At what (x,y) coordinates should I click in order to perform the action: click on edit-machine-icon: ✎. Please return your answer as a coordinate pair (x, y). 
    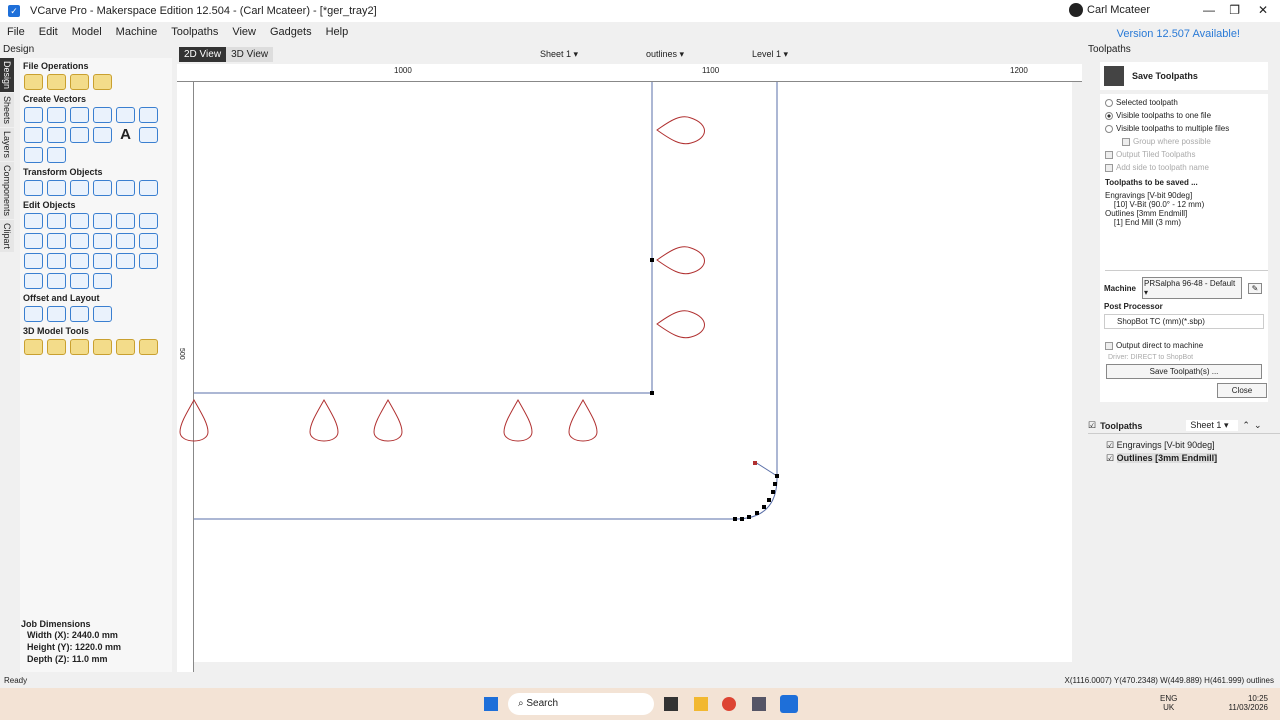
    Looking at the image, I should click on (1255, 288).